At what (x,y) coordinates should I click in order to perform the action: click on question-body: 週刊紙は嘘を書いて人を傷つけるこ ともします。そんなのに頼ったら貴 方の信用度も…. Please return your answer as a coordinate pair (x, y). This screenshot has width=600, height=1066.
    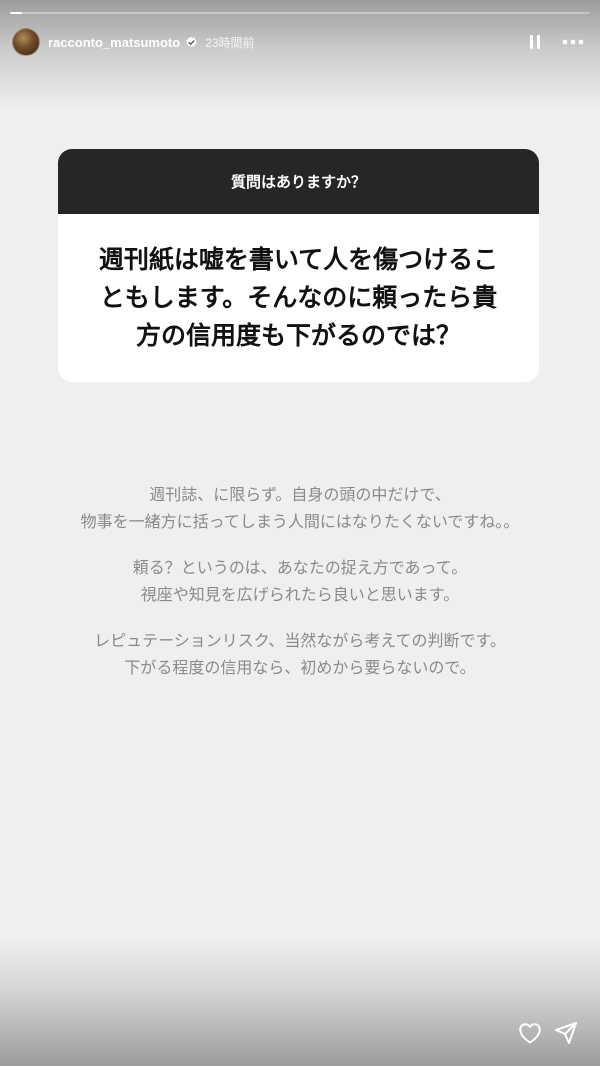
    Looking at the image, I should click on (298, 298).